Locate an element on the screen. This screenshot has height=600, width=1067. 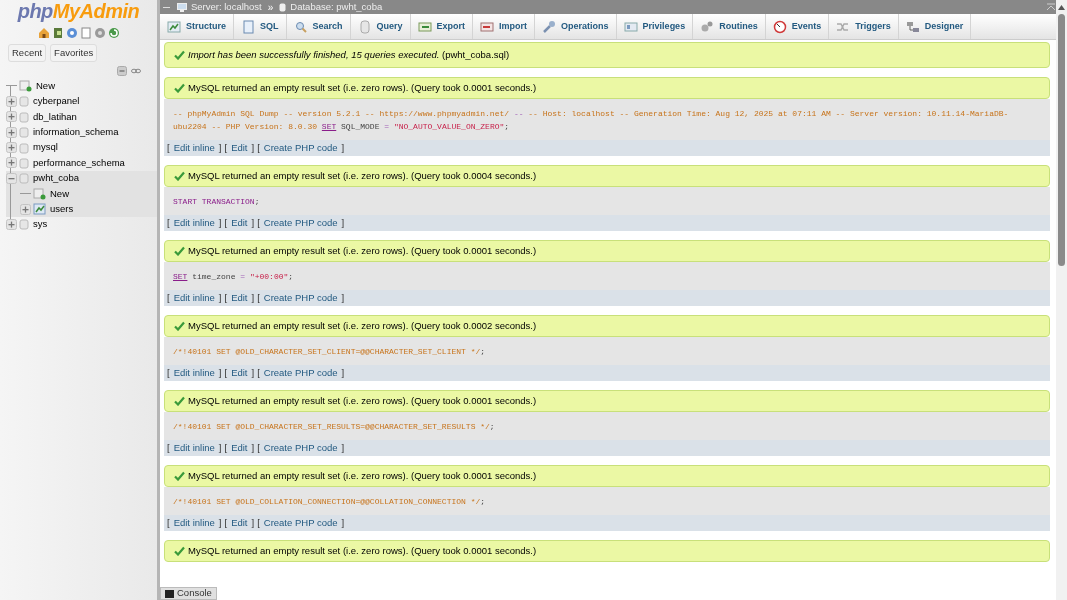
tree-item: users is located at coordinates (62, 209).